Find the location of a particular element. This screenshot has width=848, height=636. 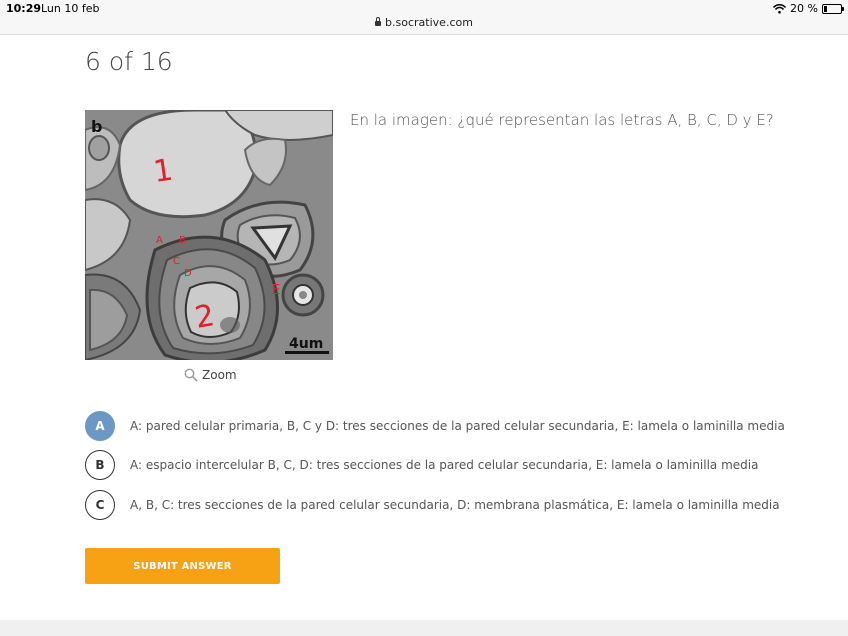

question-image: 1 2 A B C D E b 4um is located at coordinates (209, 235).